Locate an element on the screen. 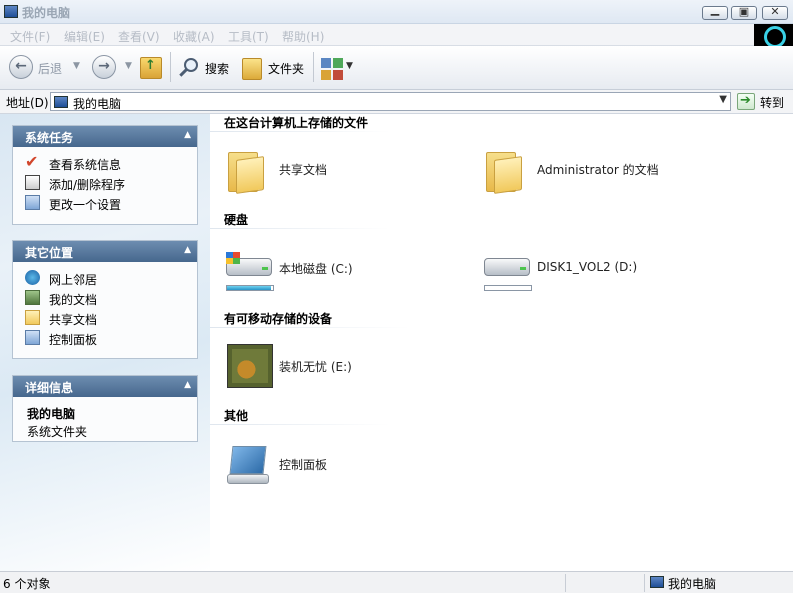 This screenshot has height=593, width=793. details-header: 详细信息 ▲ is located at coordinates (105, 386).